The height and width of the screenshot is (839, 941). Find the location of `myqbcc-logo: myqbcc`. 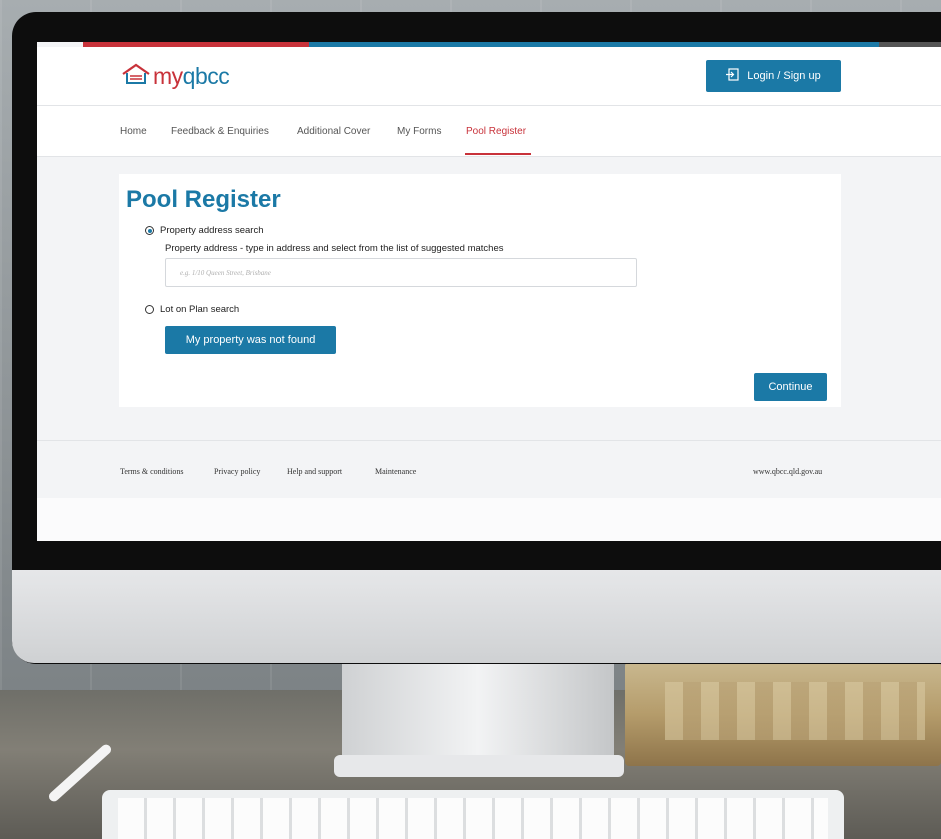

myqbcc-logo: myqbcc is located at coordinates (175, 76).